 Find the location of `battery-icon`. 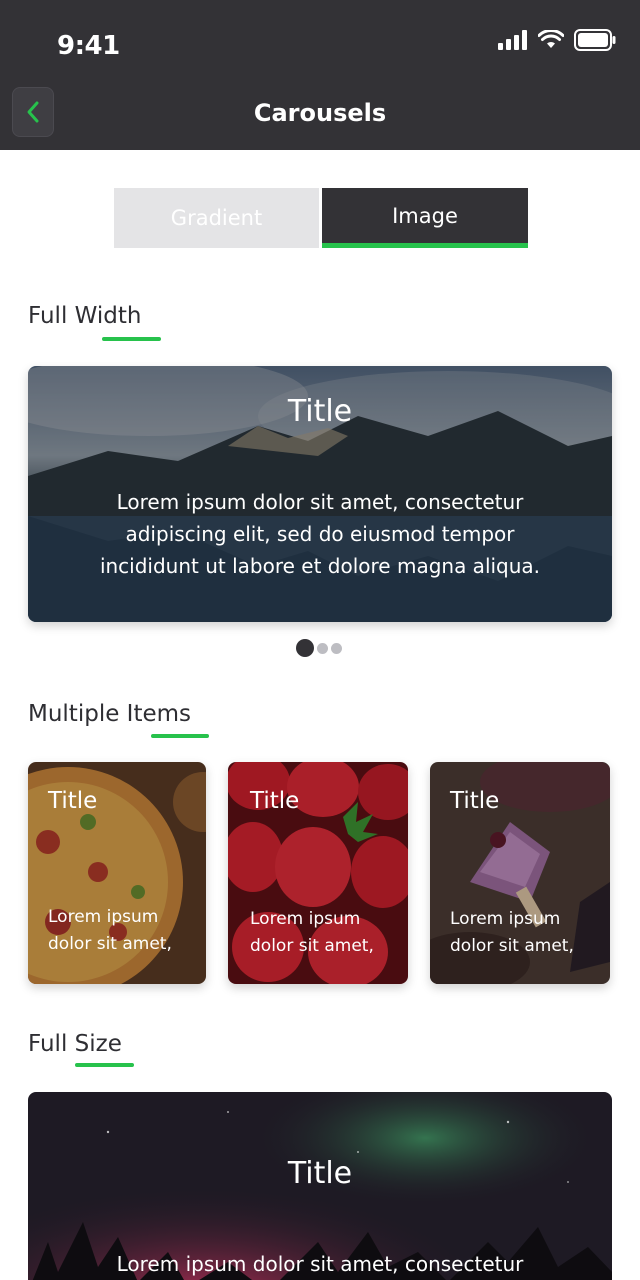

battery-icon is located at coordinates (595, 40).